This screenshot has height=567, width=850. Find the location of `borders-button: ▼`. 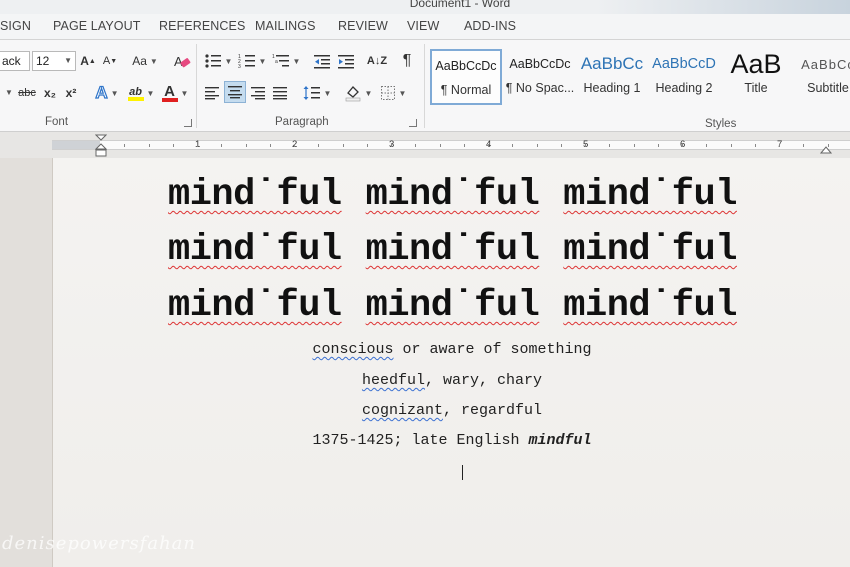

borders-button: ▼ is located at coordinates (393, 93).